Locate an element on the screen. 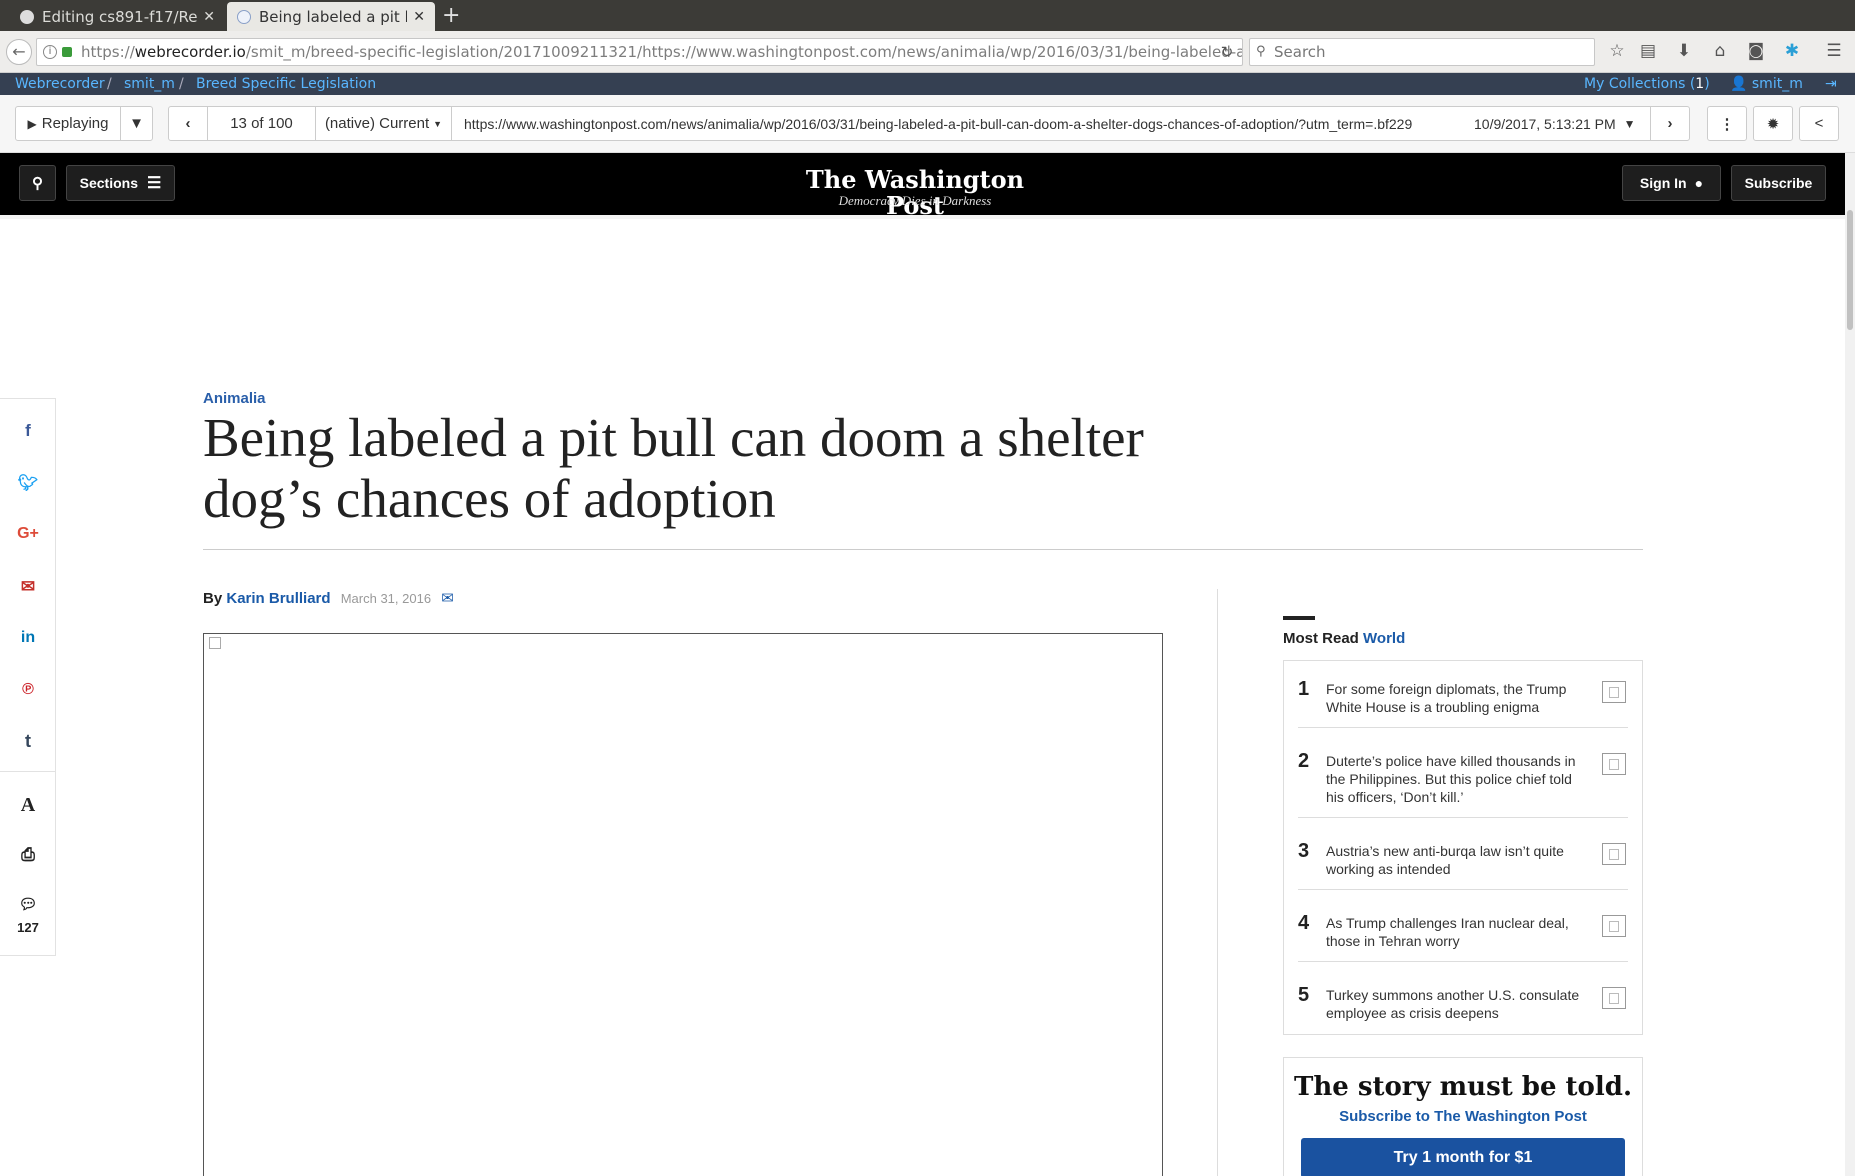 The width and height of the screenshot is (1855, 1176). hamburger-icon: ☰ is located at coordinates (154, 183).